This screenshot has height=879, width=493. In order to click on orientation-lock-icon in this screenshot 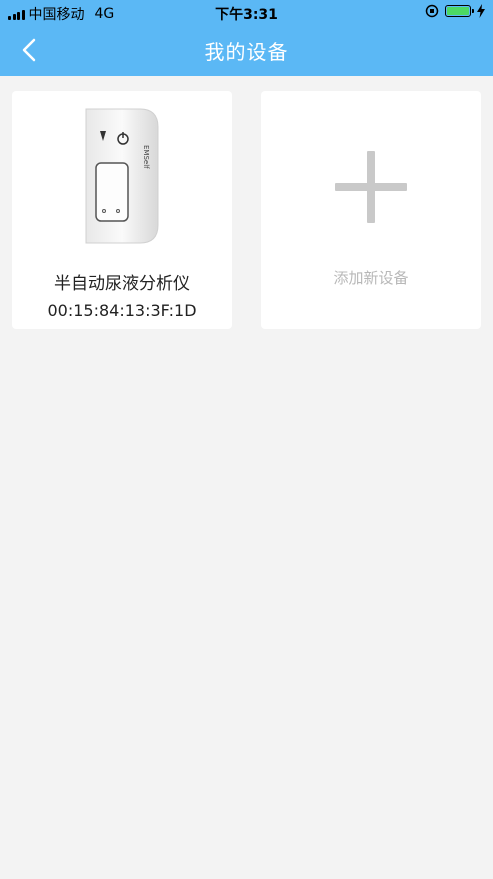, I will do `click(432, 11)`.